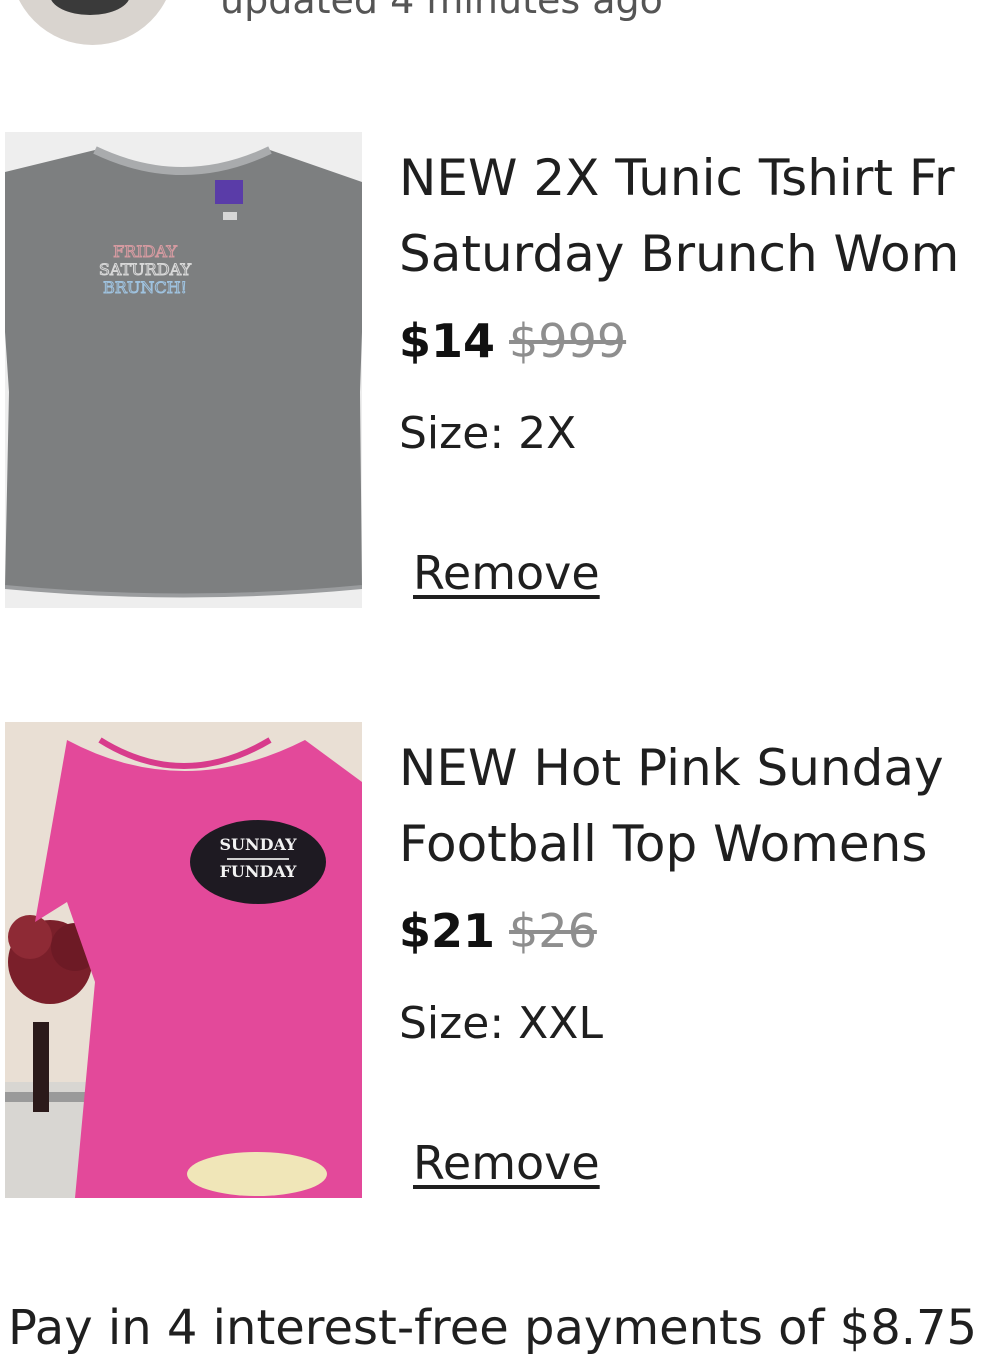 This screenshot has height=1356, width=1000. What do you see at coordinates (493, 1328) in the screenshot?
I see `installments-info: Pay in 4 interest-free payments of $8.75` at bounding box center [493, 1328].